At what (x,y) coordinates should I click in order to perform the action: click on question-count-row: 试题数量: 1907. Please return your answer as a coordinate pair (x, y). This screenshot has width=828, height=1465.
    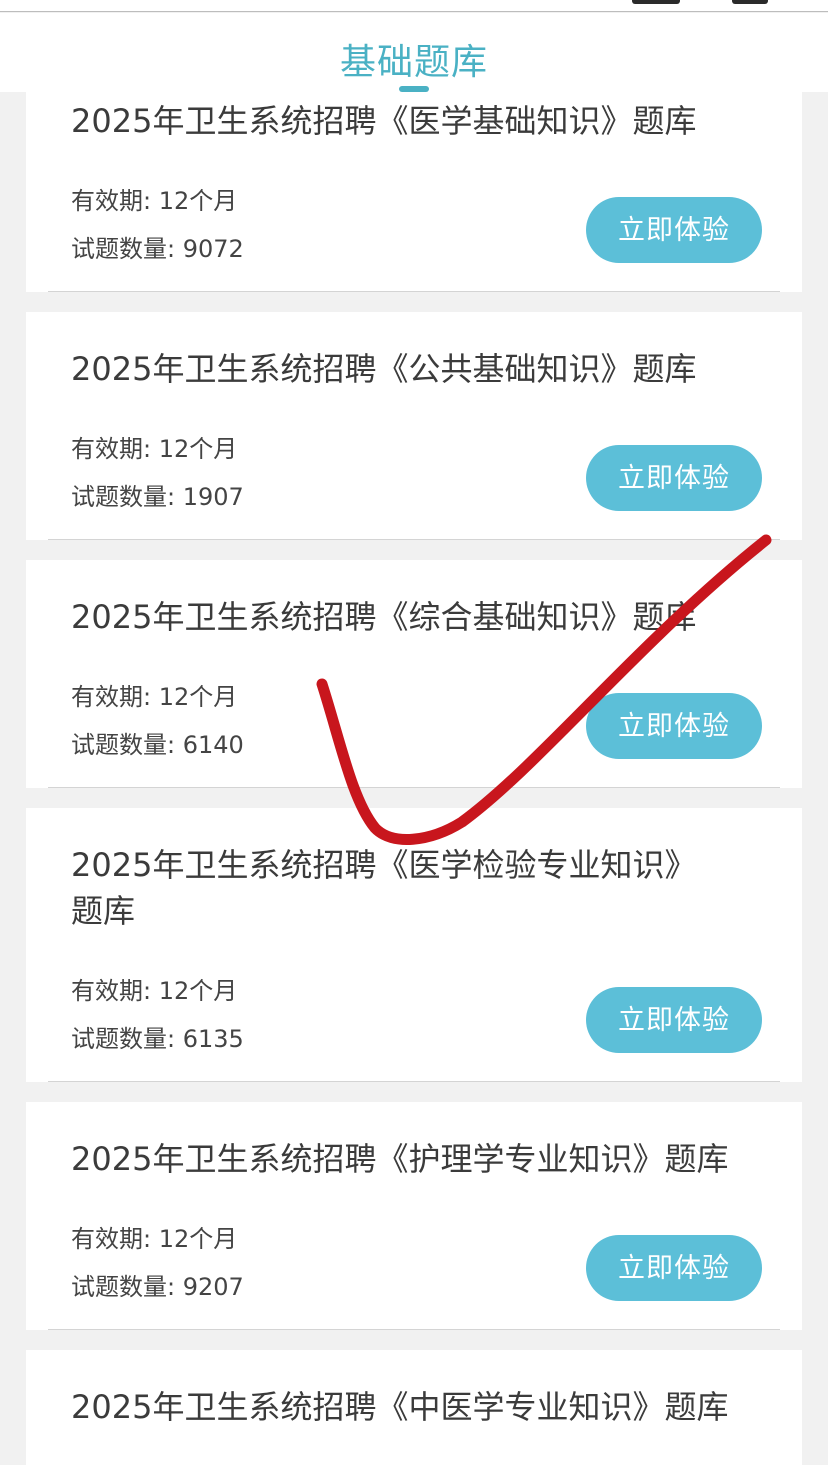
    Looking at the image, I should click on (157, 497).